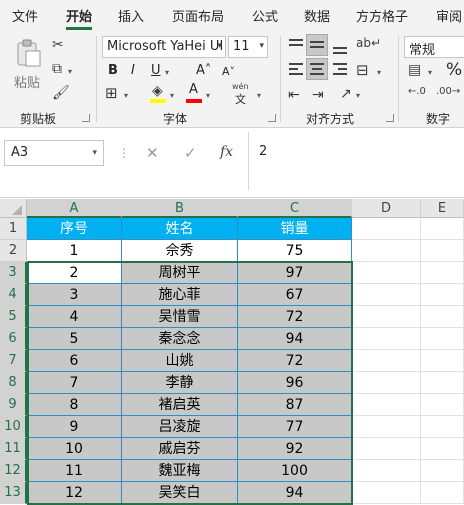 The width and height of the screenshot is (464, 505). I want to click on orientation-dropdown-icon: ▾, so click(358, 95).